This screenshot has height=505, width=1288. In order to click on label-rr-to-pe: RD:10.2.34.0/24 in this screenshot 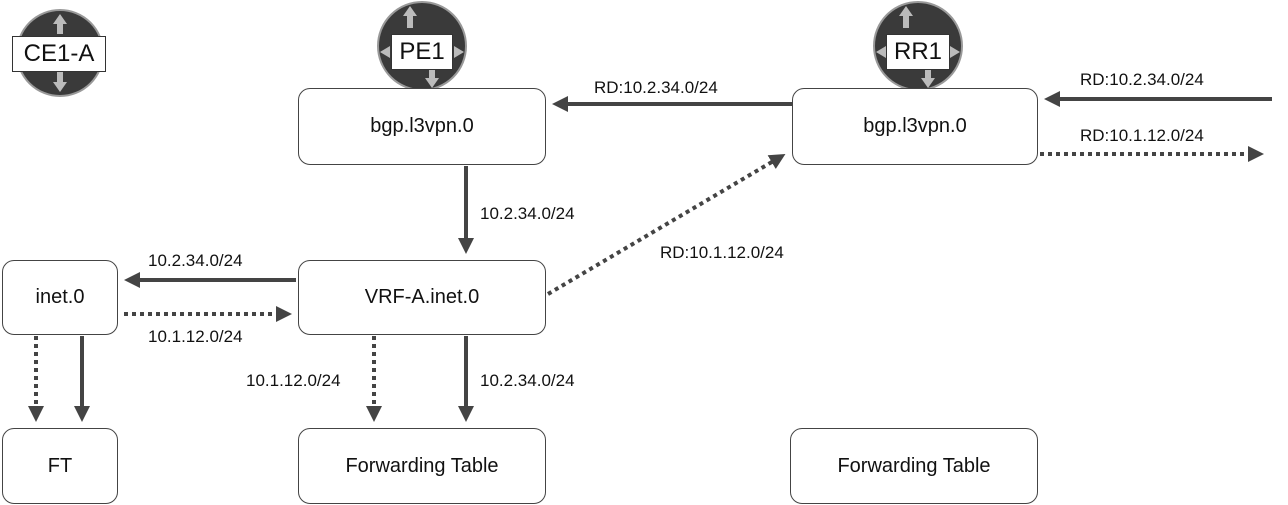, I will do `click(656, 87)`.